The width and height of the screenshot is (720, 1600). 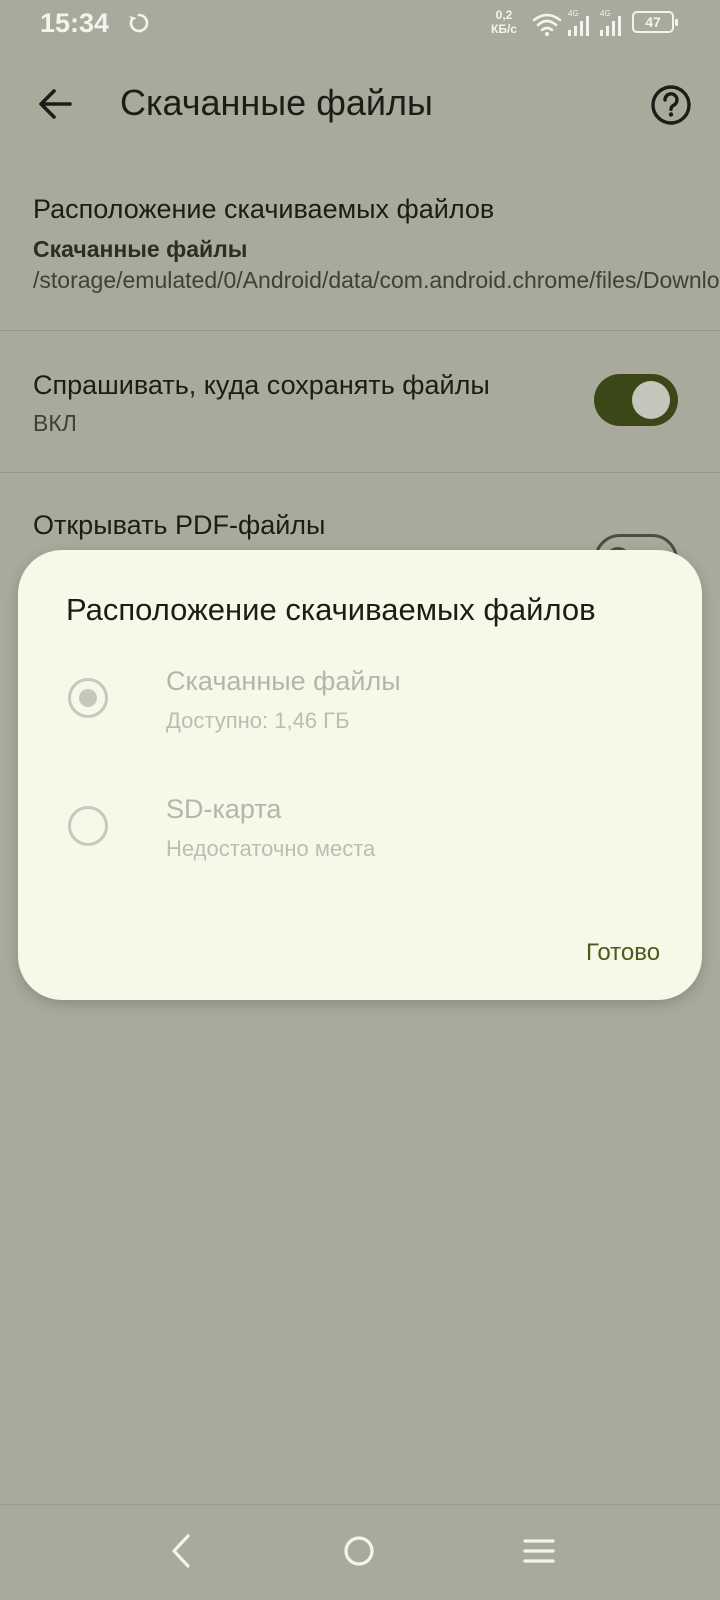 I want to click on dialog-title: Расположение скачиваемых файлов, so click(x=331, y=609).